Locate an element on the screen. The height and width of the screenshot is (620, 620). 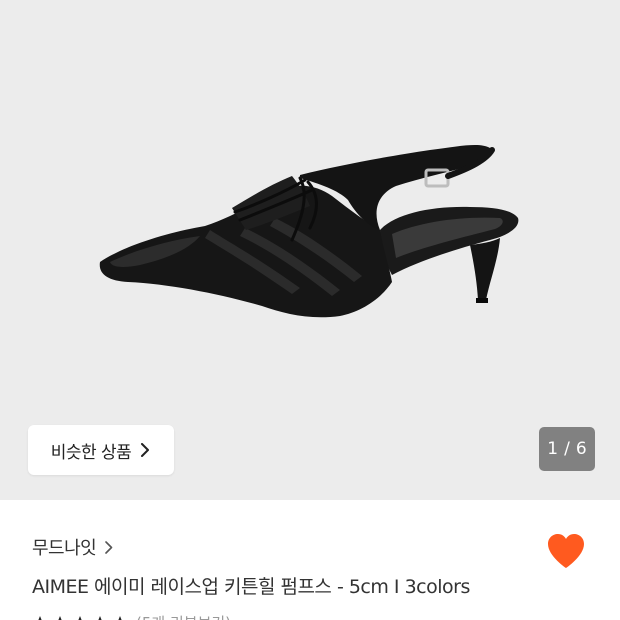
counter-current: 1 is located at coordinates (553, 449).